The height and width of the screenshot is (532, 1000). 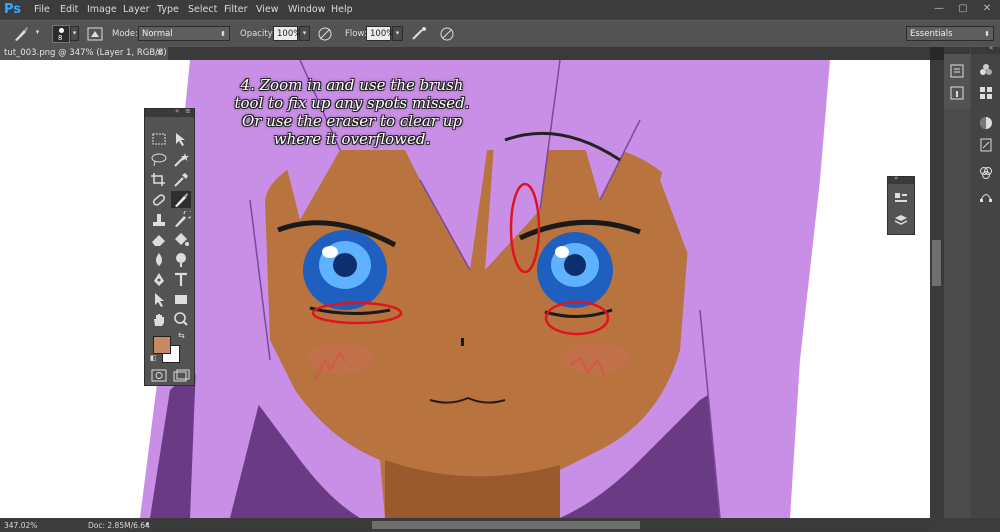 I want to click on mode-value: Normal, so click(x=157, y=34).